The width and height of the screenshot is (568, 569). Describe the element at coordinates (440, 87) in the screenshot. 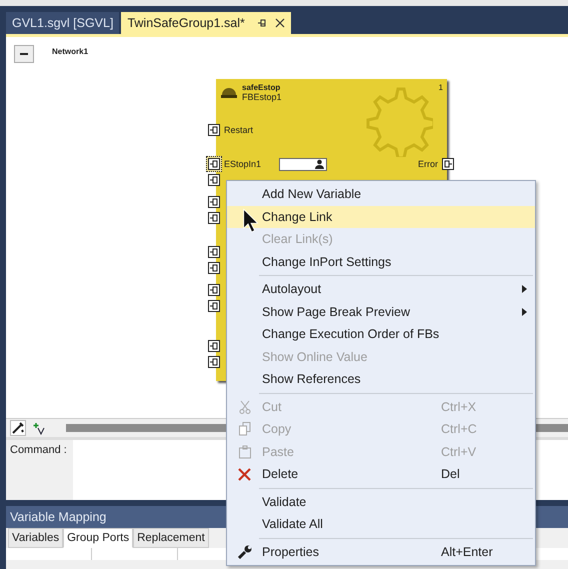

I see `block-number: 1` at that location.